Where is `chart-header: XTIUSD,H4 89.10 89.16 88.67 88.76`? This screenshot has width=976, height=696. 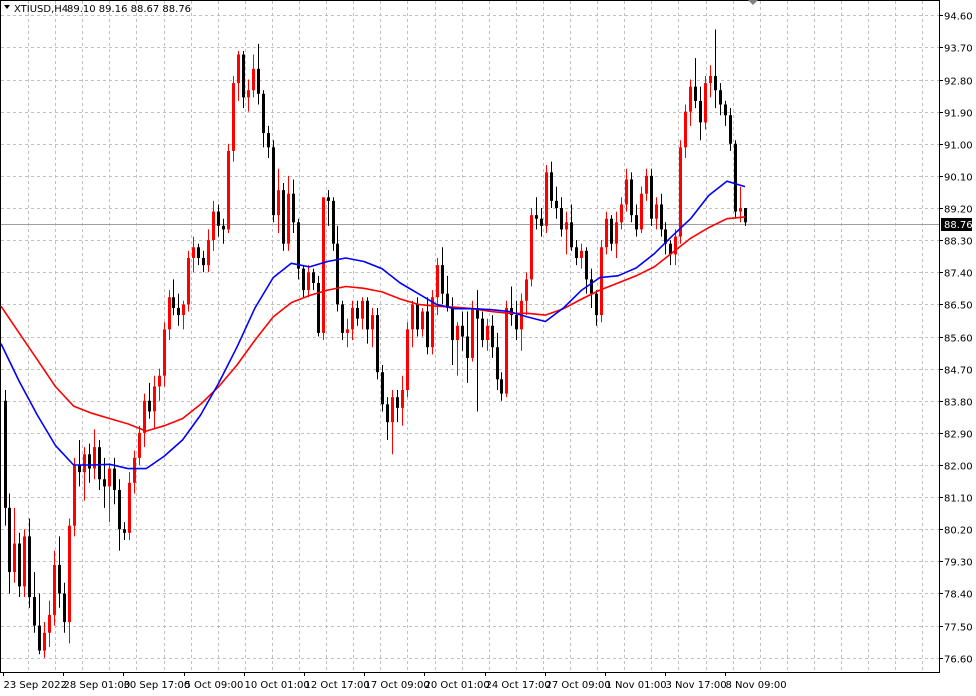
chart-header: XTIUSD,H4 89.10 89.16 88.67 88.76 is located at coordinates (97, 9).